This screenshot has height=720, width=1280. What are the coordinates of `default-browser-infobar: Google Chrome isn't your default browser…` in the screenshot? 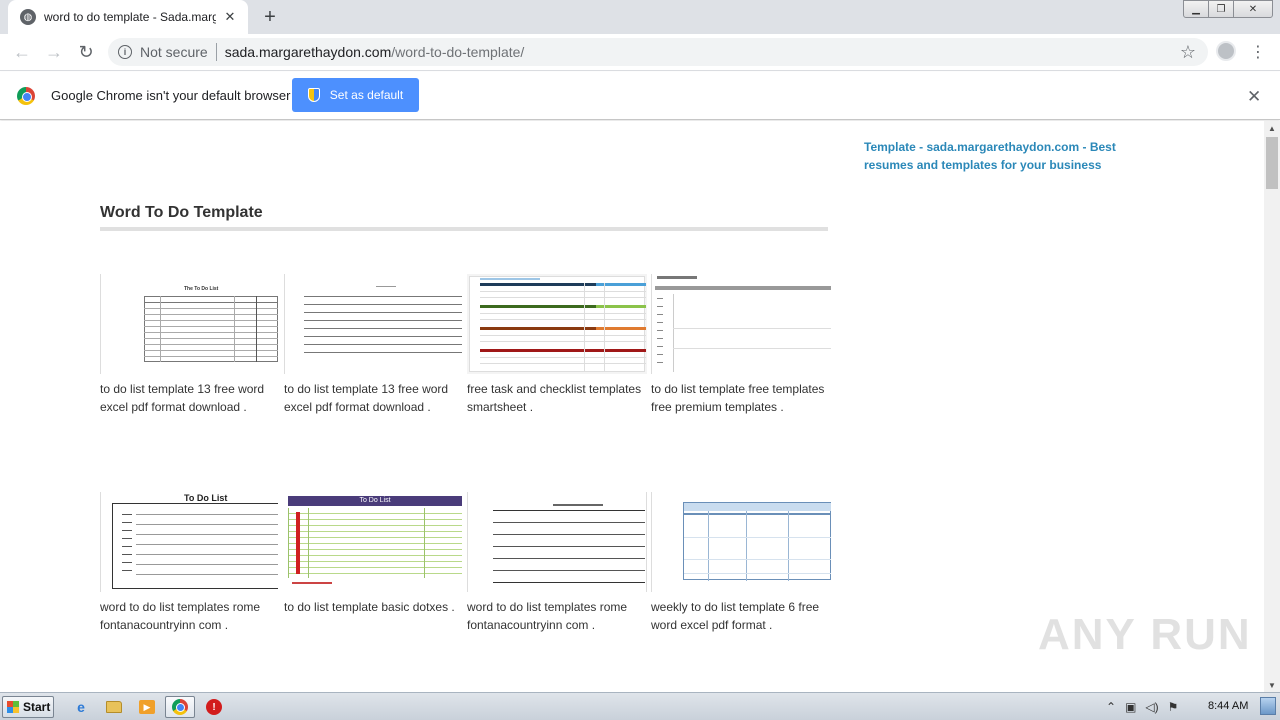 It's located at (640, 96).